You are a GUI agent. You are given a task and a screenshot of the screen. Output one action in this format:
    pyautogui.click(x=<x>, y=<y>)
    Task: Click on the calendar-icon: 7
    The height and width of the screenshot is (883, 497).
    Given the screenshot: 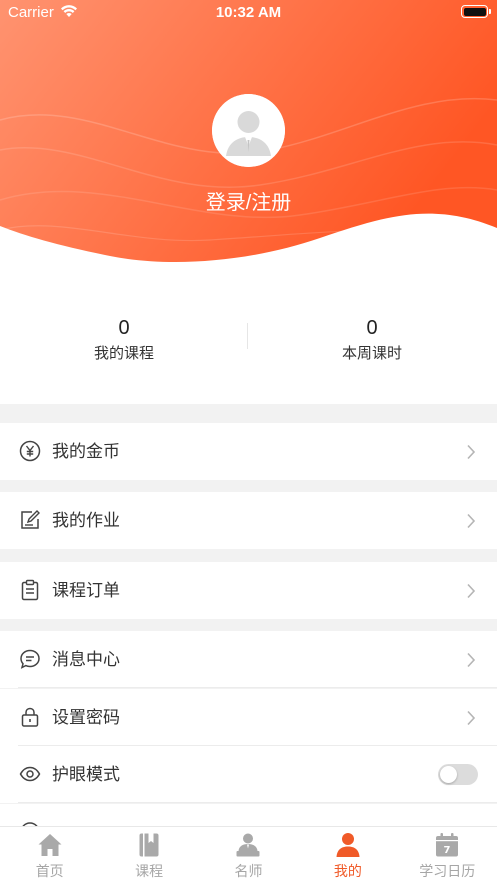 What is the action you would take?
    pyautogui.click(x=447, y=845)
    